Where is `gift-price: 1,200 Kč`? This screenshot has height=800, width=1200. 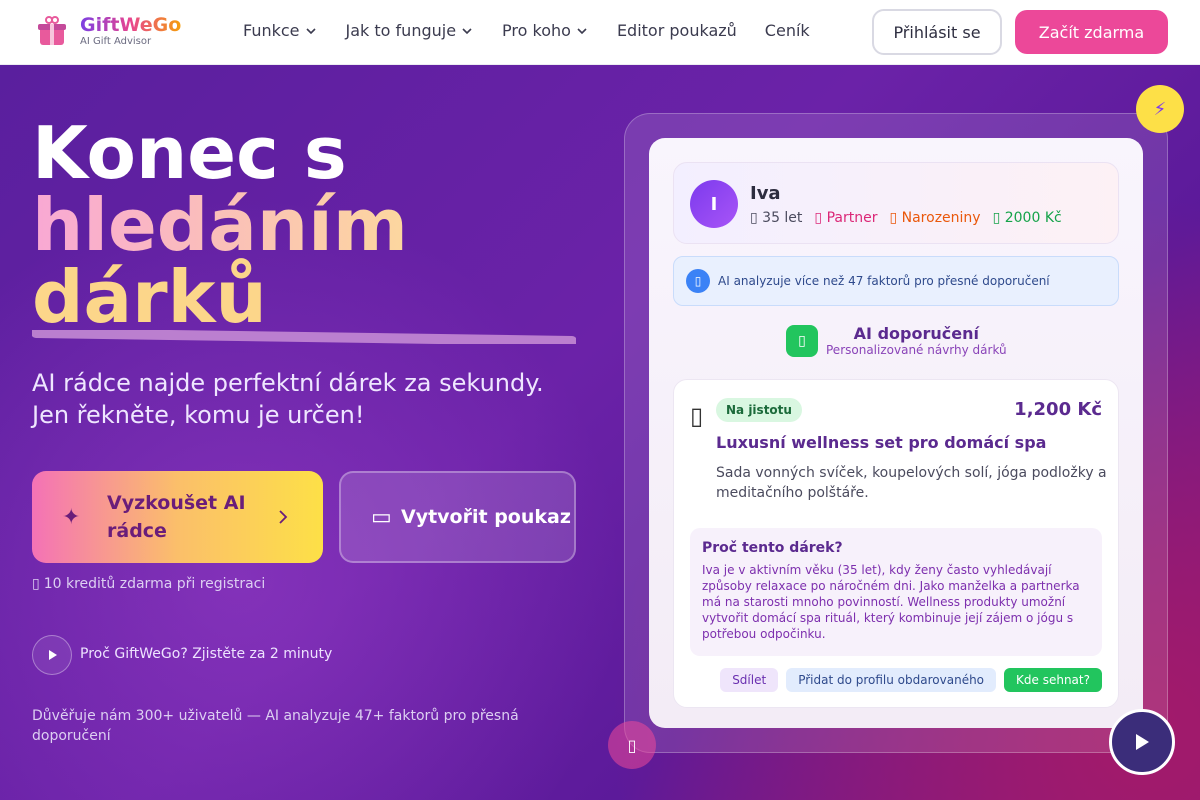 gift-price: 1,200 Kč is located at coordinates (1058, 409).